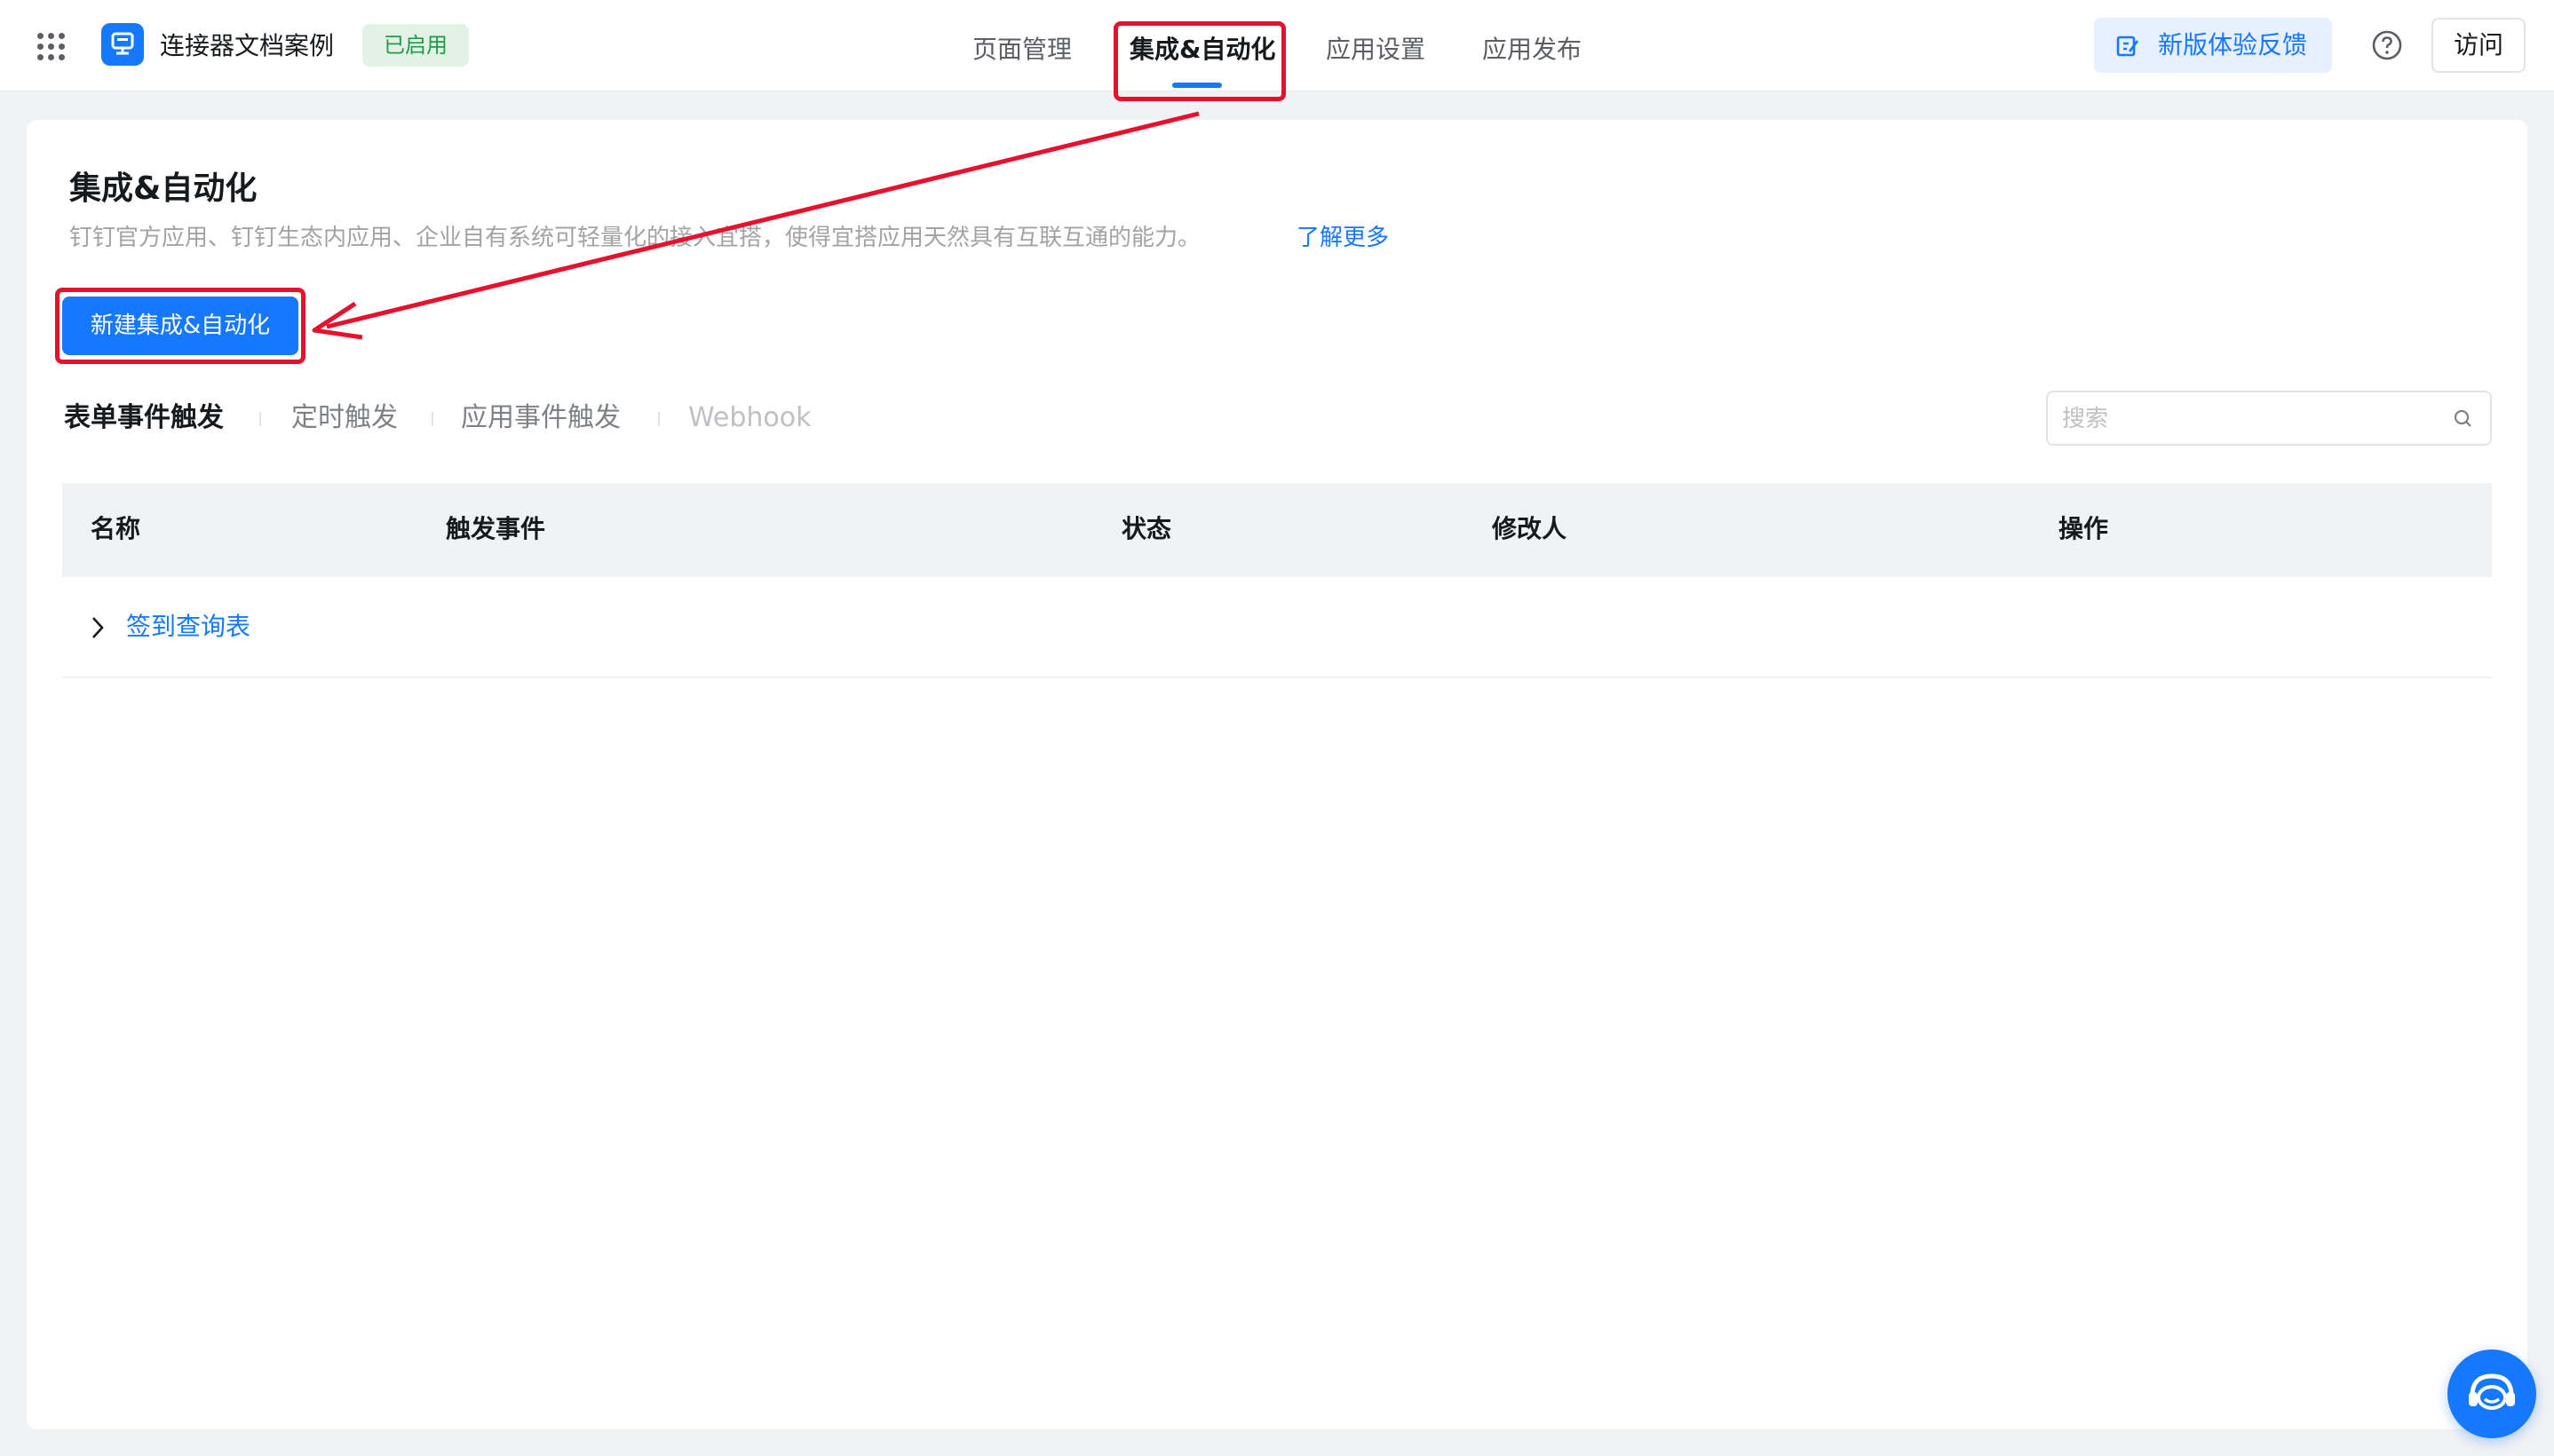 The width and height of the screenshot is (2554, 1456). What do you see at coordinates (2492, 1393) in the screenshot?
I see `customer-service-icon` at bounding box center [2492, 1393].